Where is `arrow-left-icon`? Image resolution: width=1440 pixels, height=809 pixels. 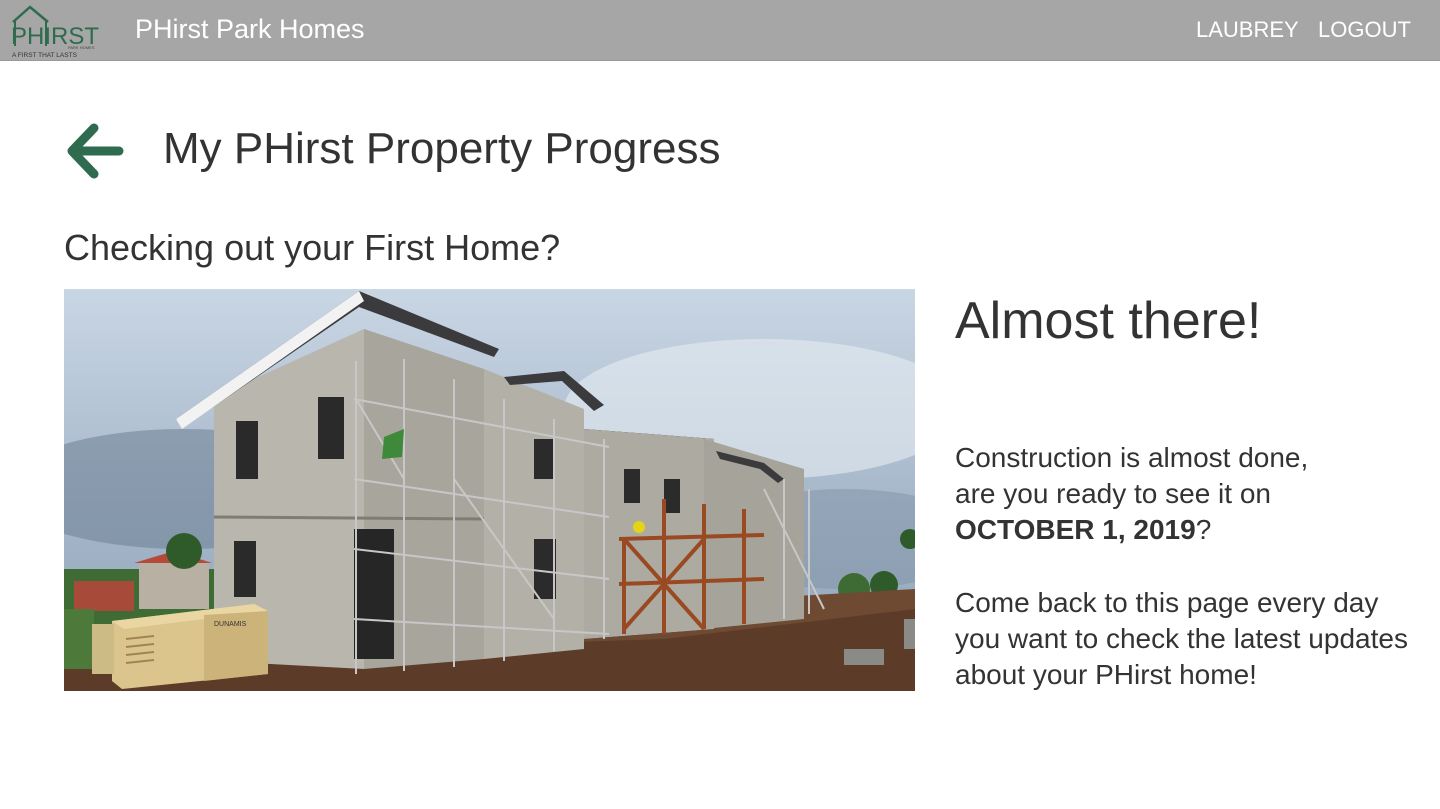
arrow-left-icon is located at coordinates (95, 151).